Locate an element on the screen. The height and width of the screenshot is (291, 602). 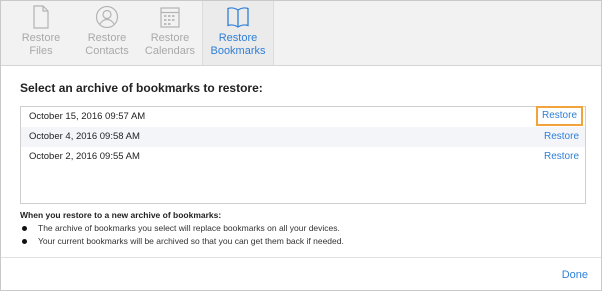
list-item: October 4, 2016 09:58 AM Restore is located at coordinates (303, 137).